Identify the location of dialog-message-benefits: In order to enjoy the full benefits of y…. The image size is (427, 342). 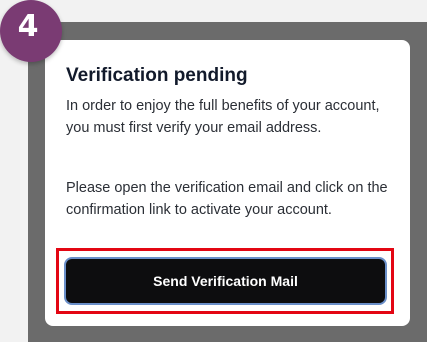
(223, 117).